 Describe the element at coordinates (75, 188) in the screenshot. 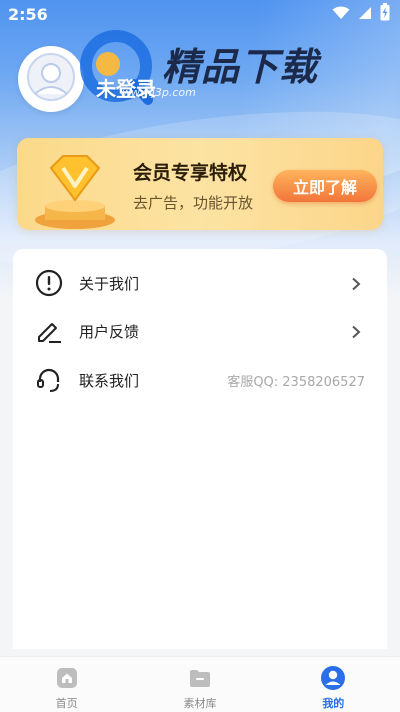

I see `diamond-trophy-icon` at that location.